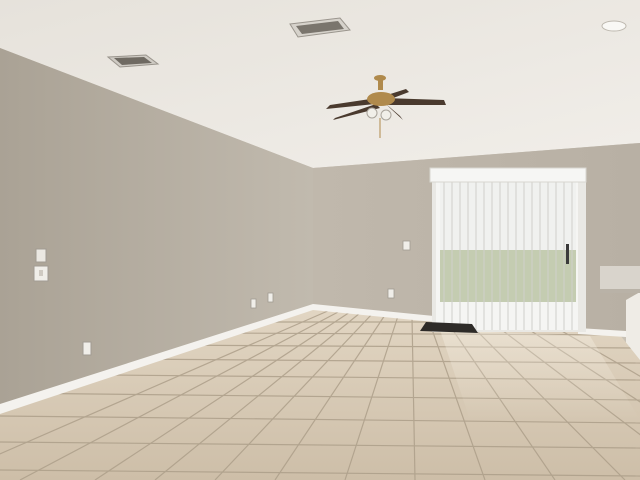 This screenshot has height=480, width=640. Describe the element at coordinates (41, 273) in the screenshot. I see `light-switch` at that location.